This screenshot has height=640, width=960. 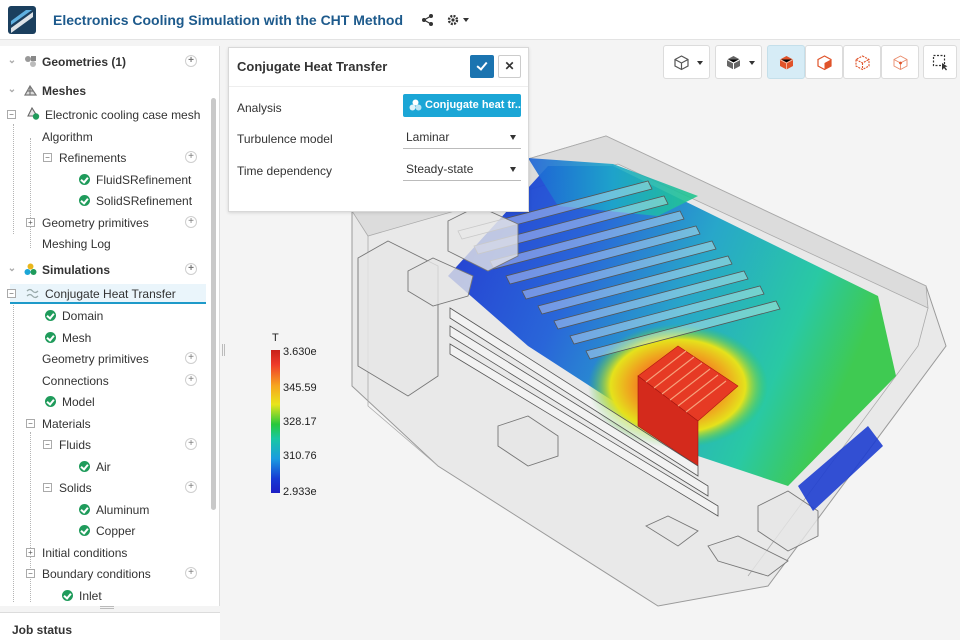 I want to click on share-icon, so click(x=428, y=20).